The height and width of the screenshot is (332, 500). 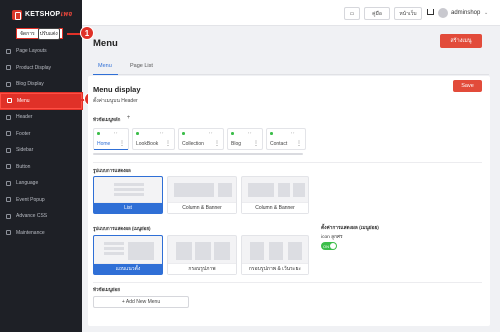 I want to click on sidebar-item-button: Button, so click(x=41, y=167).